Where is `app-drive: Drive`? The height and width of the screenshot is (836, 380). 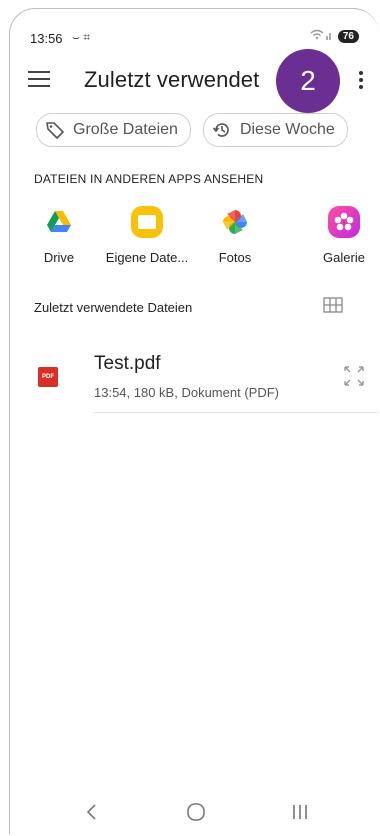
app-drive: Drive is located at coordinates (59, 234).